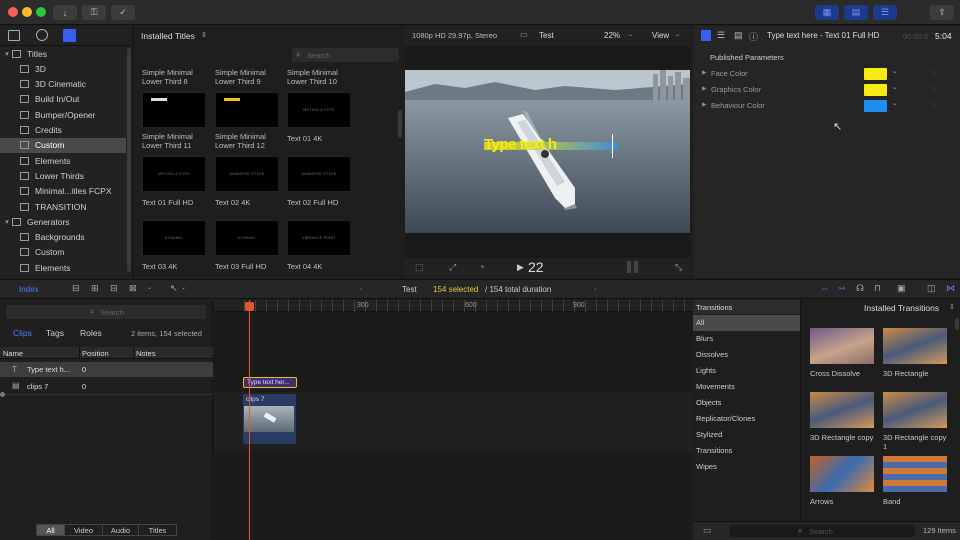 This screenshot has width=960, height=540. I want to click on index-search-field: ⌕ Search, so click(106, 312).